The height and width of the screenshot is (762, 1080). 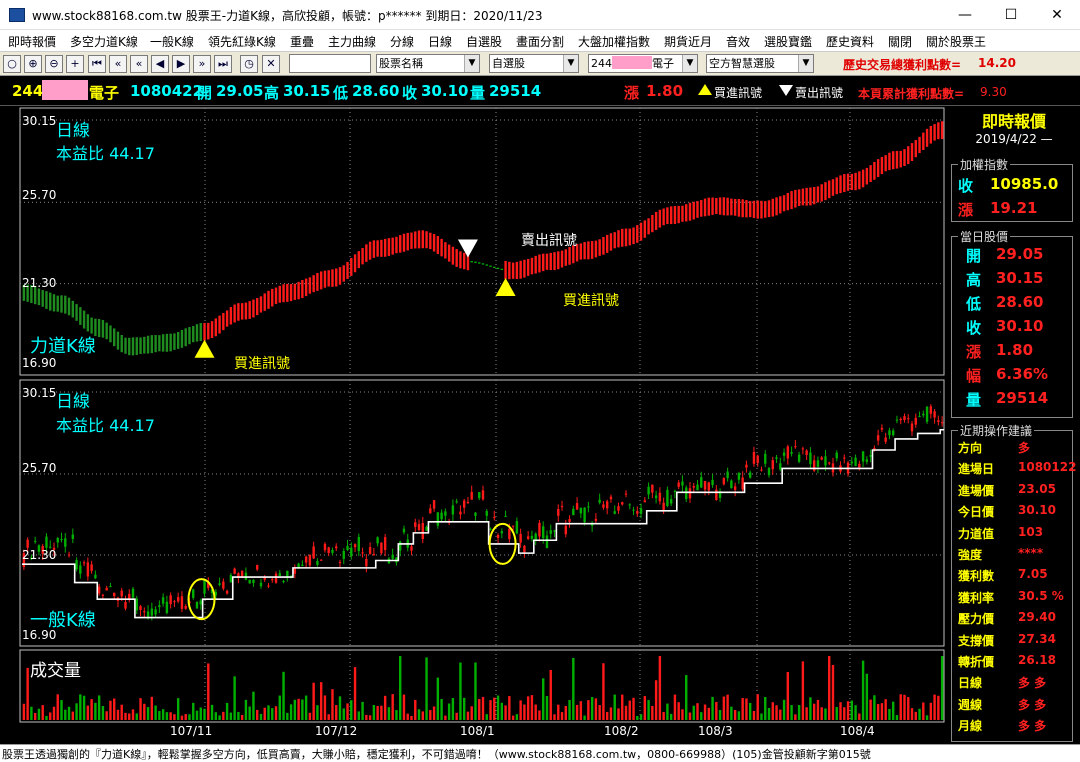 What do you see at coordinates (32, 41) in the screenshot?
I see `menu-item-realtime: 即時報價` at bounding box center [32, 41].